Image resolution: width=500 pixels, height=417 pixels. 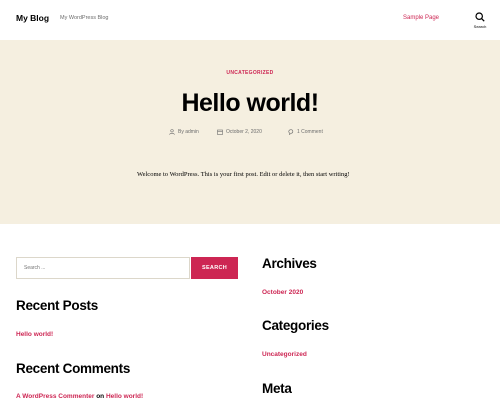 What do you see at coordinates (57, 305) in the screenshot?
I see `recent-posts-title: Recent Posts` at bounding box center [57, 305].